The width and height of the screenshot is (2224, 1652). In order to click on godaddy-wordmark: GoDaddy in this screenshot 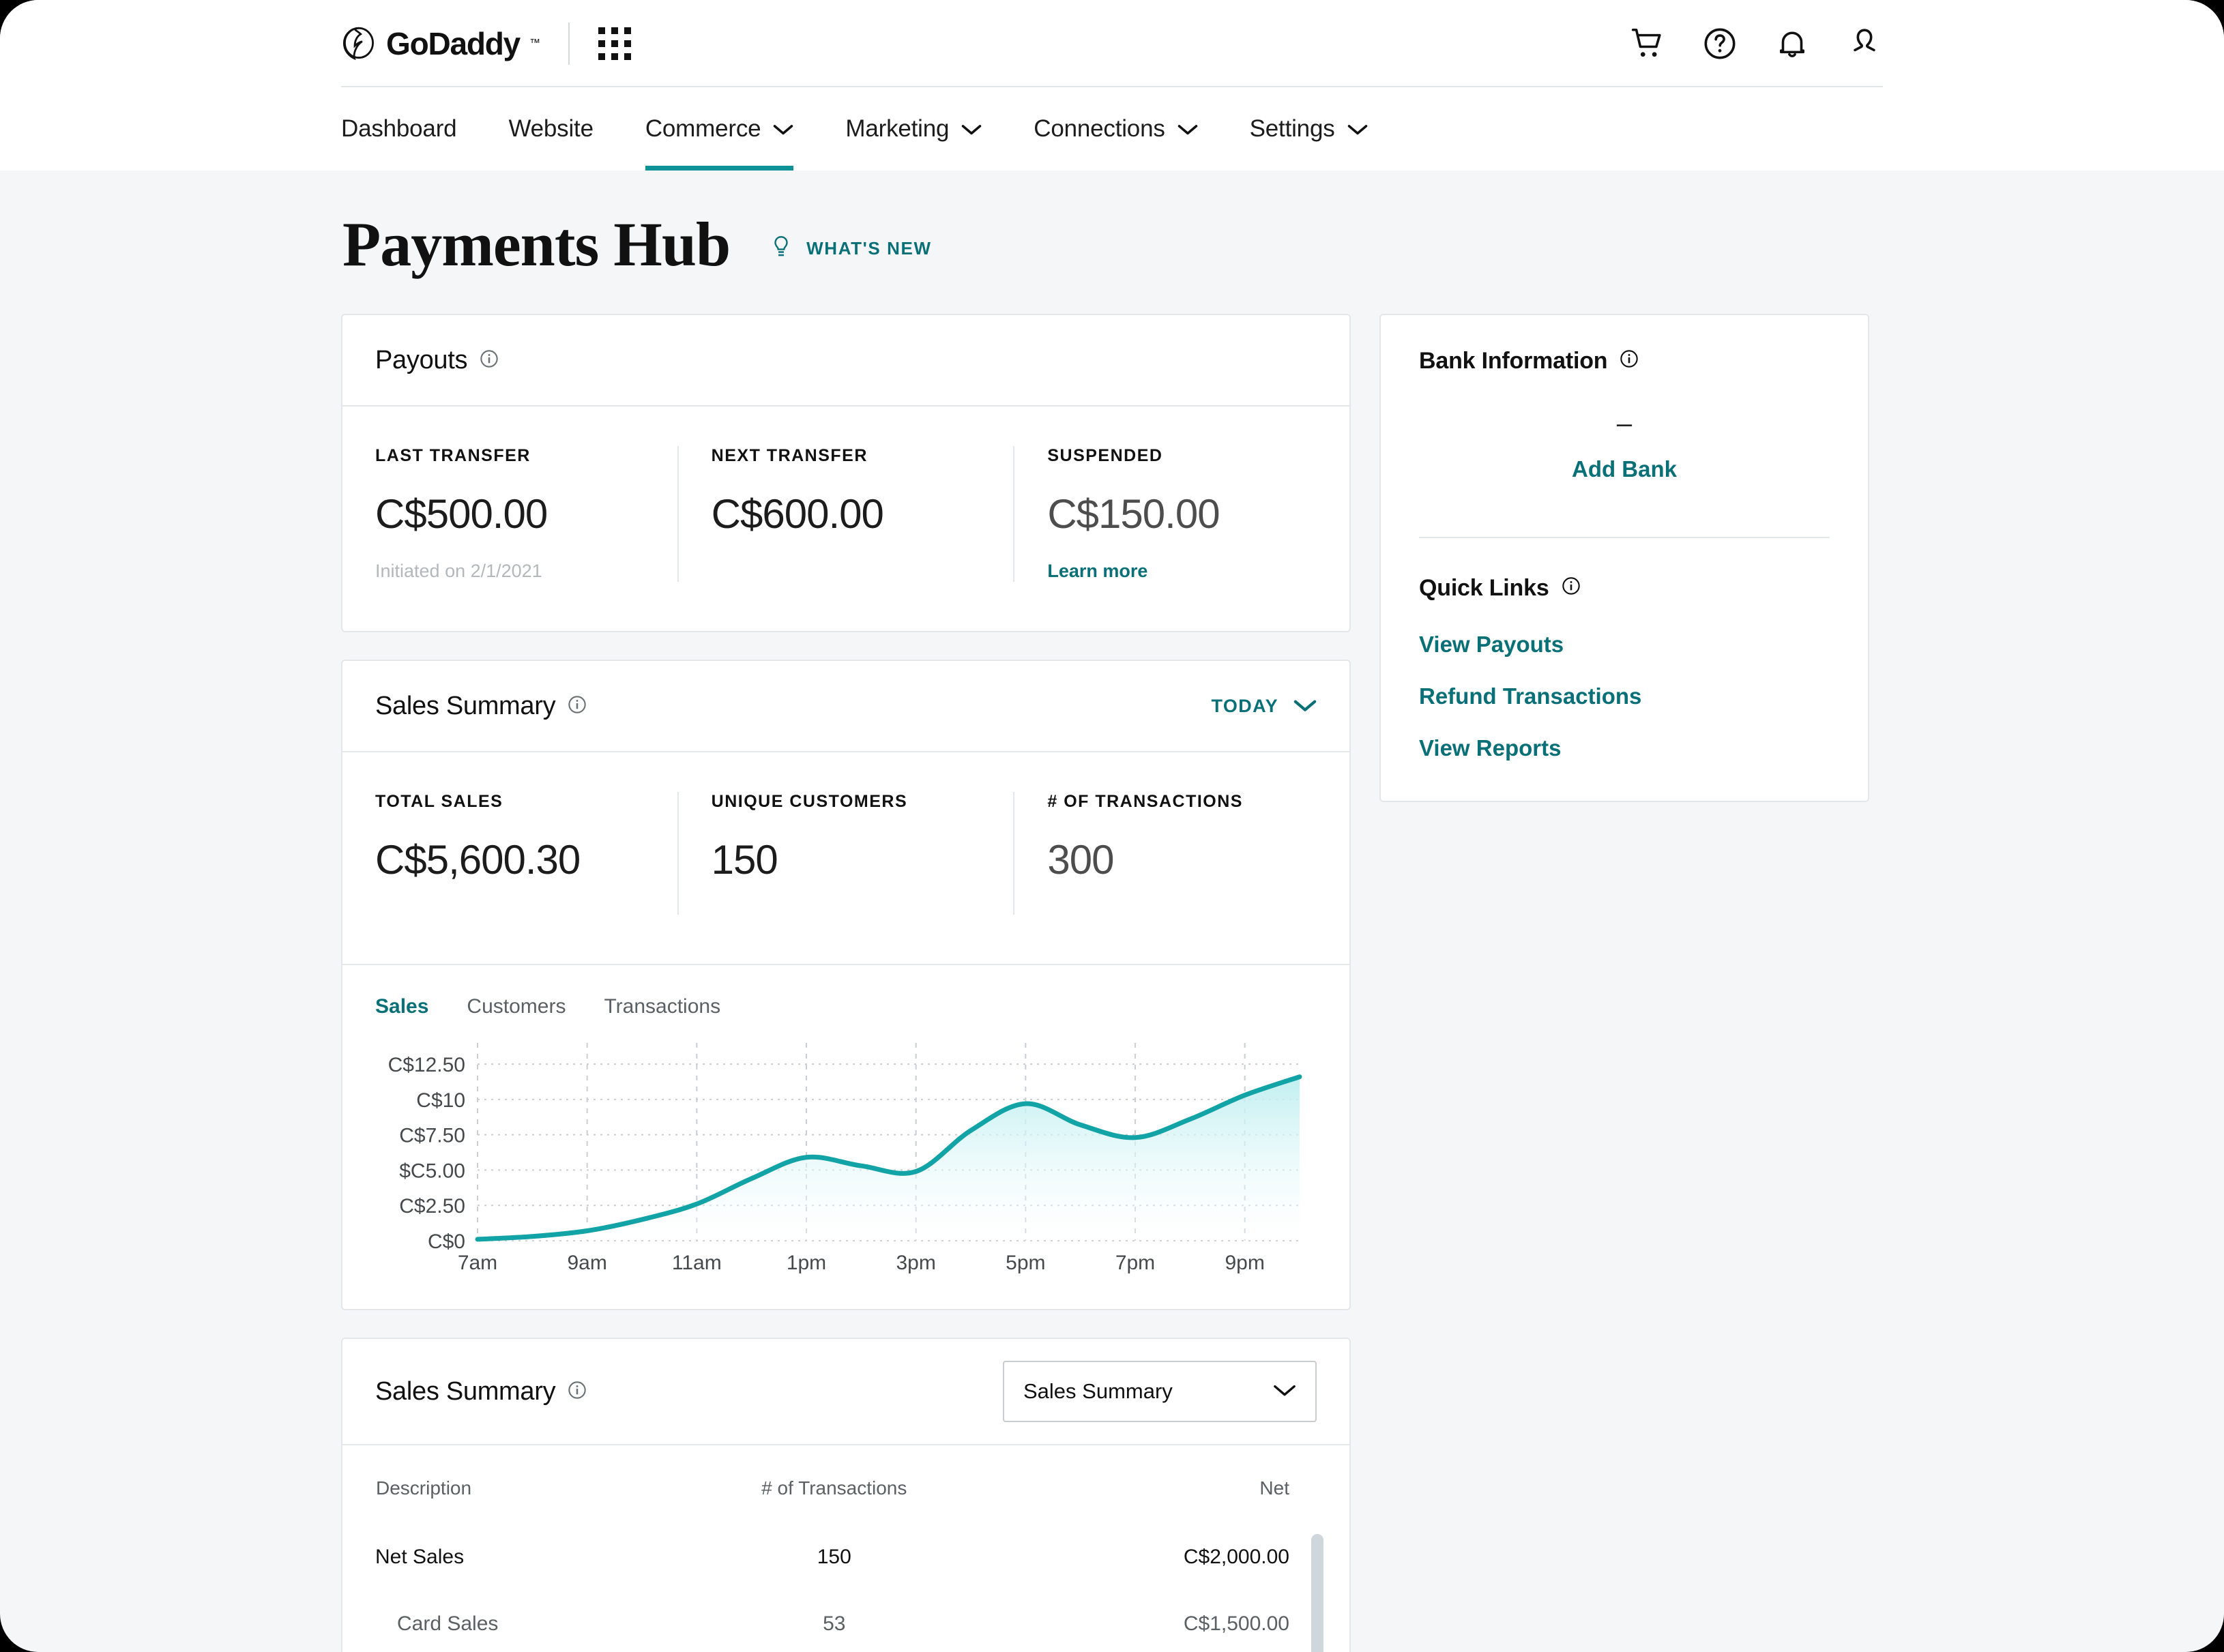, I will do `click(453, 43)`.